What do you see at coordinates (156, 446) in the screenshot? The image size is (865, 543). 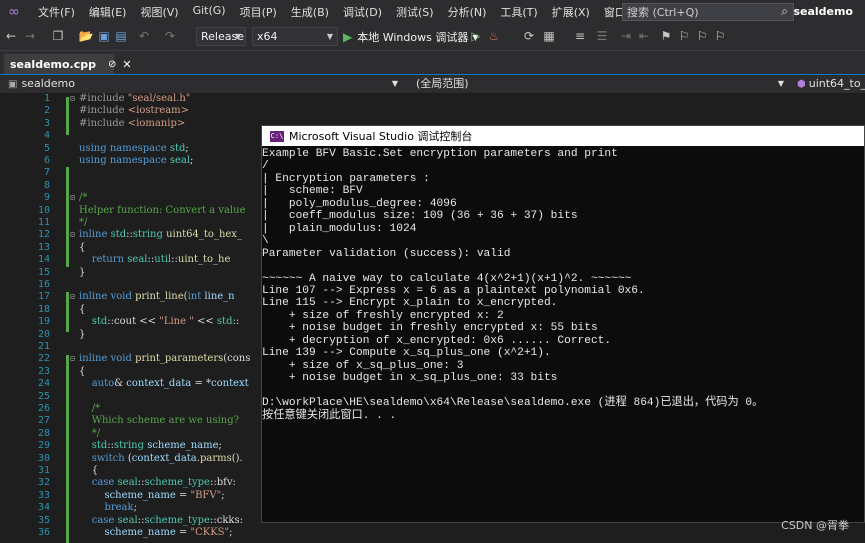 I see `code-text: std::string scheme_name;` at bounding box center [156, 446].